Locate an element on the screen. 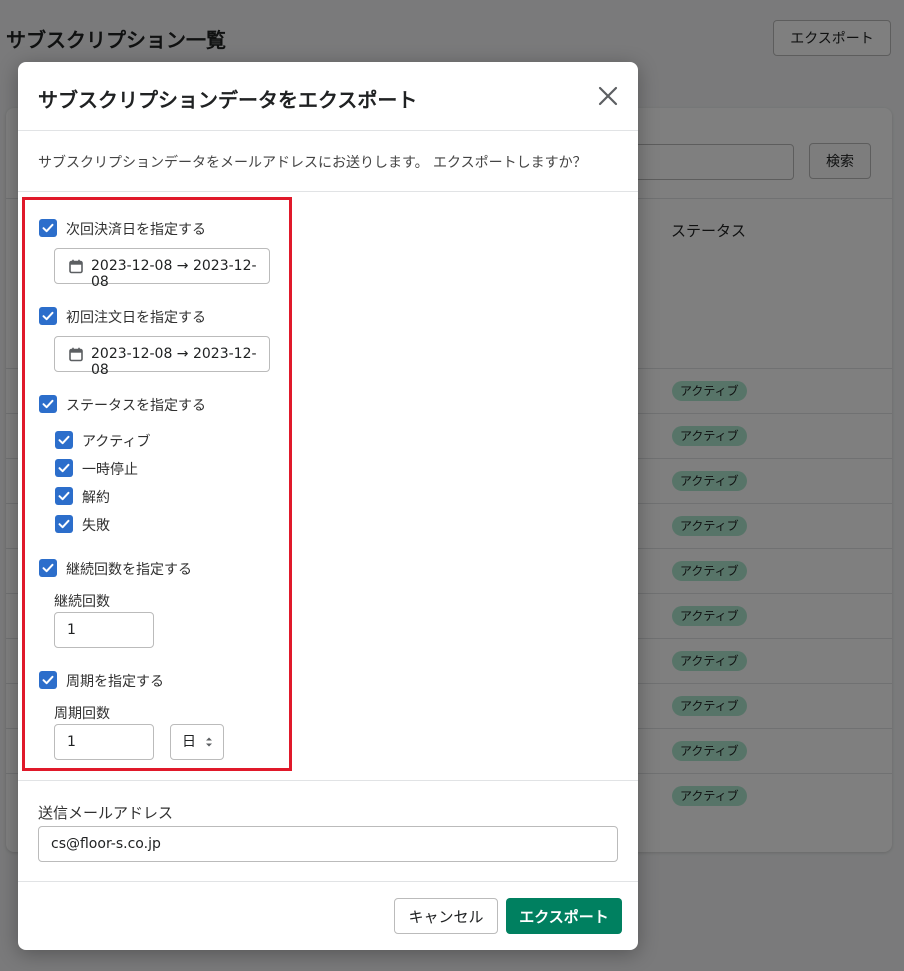 This screenshot has height=971, width=904. modal-description-section: サブスクリプションデータをメールアドレスにお送りします。 エクスポートしますか？ is located at coordinates (328, 161).